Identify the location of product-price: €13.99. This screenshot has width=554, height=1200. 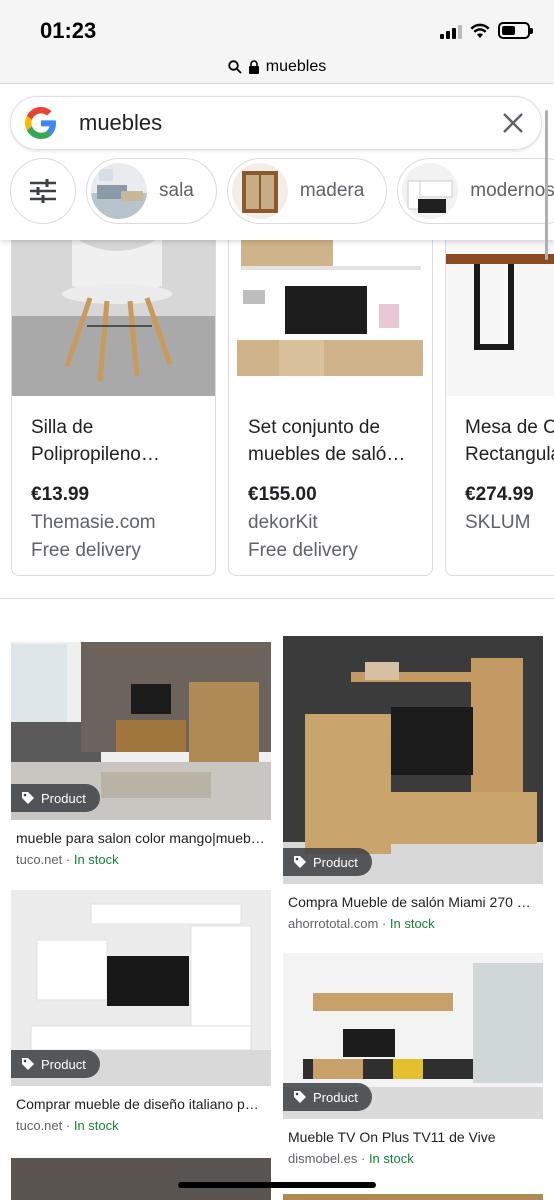
(60, 494).